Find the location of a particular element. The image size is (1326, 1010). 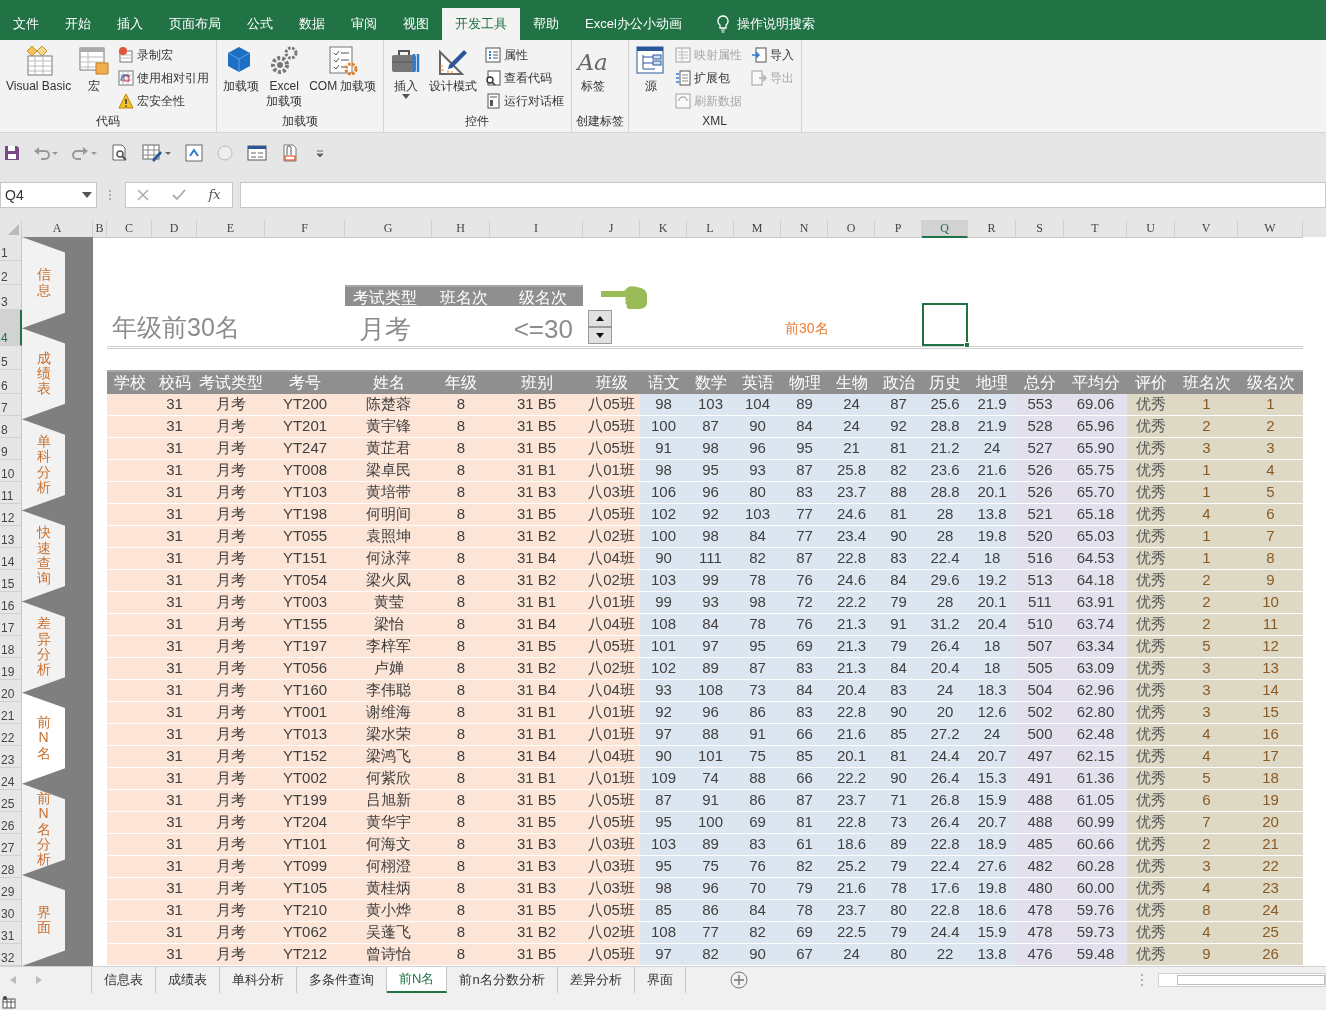

redo-icon is located at coordinates (85, 153).